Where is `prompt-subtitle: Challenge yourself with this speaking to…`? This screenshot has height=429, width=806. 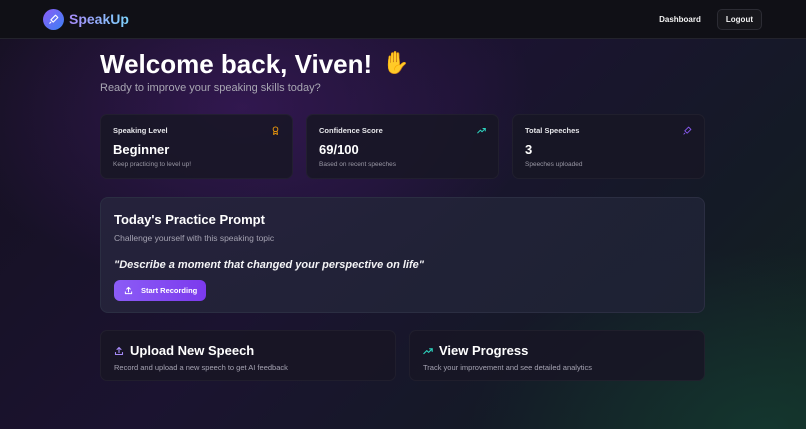 prompt-subtitle: Challenge yourself with this speaking to… is located at coordinates (194, 238).